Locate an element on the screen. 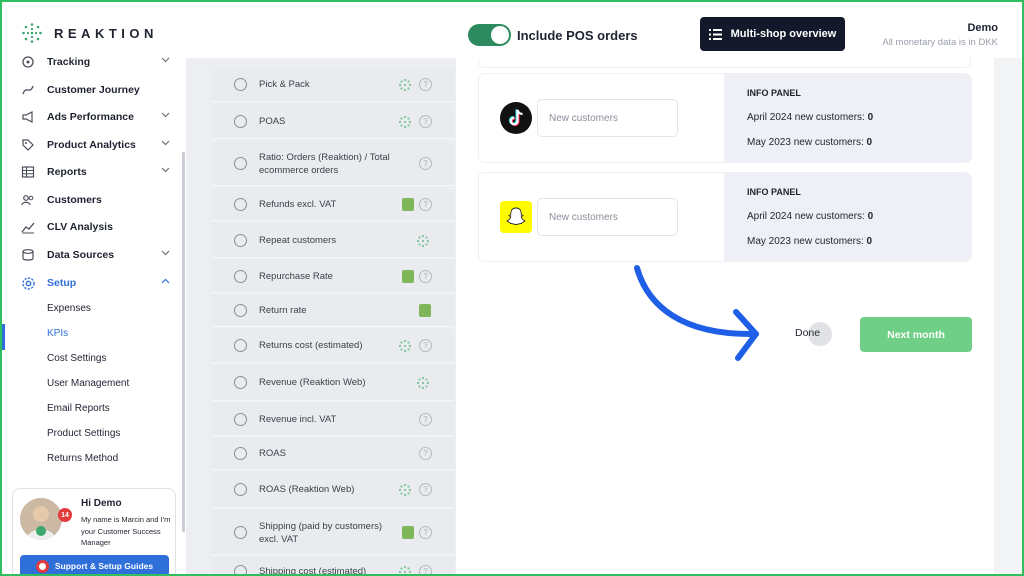 The width and height of the screenshot is (1024, 576). sidebar-item-setup: Setup is located at coordinates (95, 283).